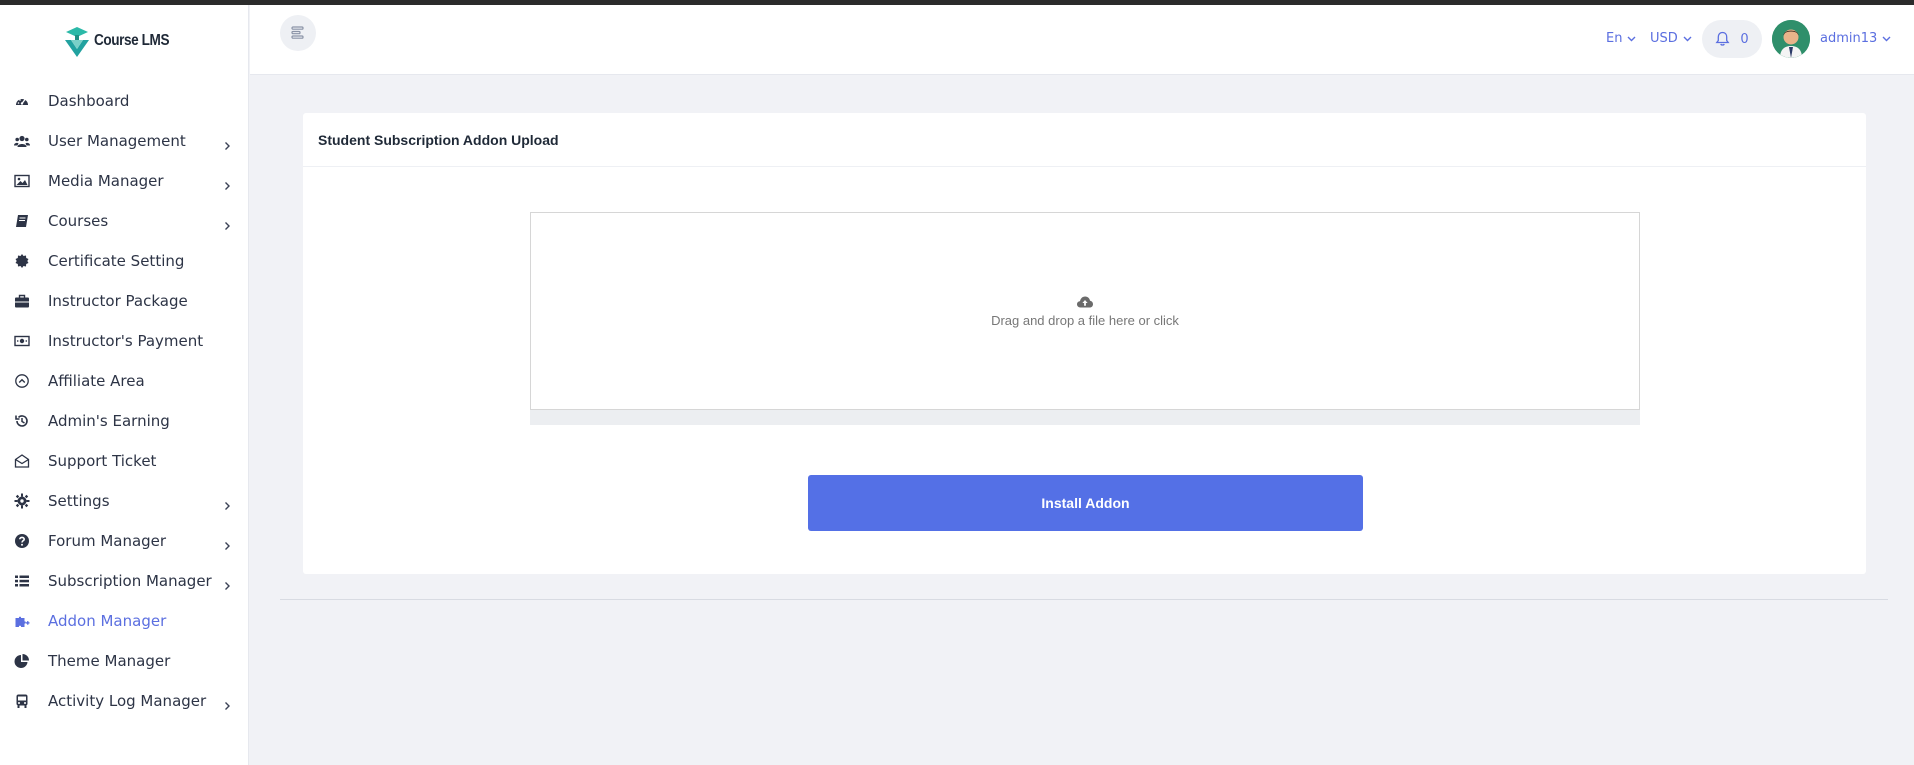 Image resolution: width=1914 pixels, height=765 pixels. What do you see at coordinates (22, 621) in the screenshot?
I see `puzzle-piece-icon` at bounding box center [22, 621].